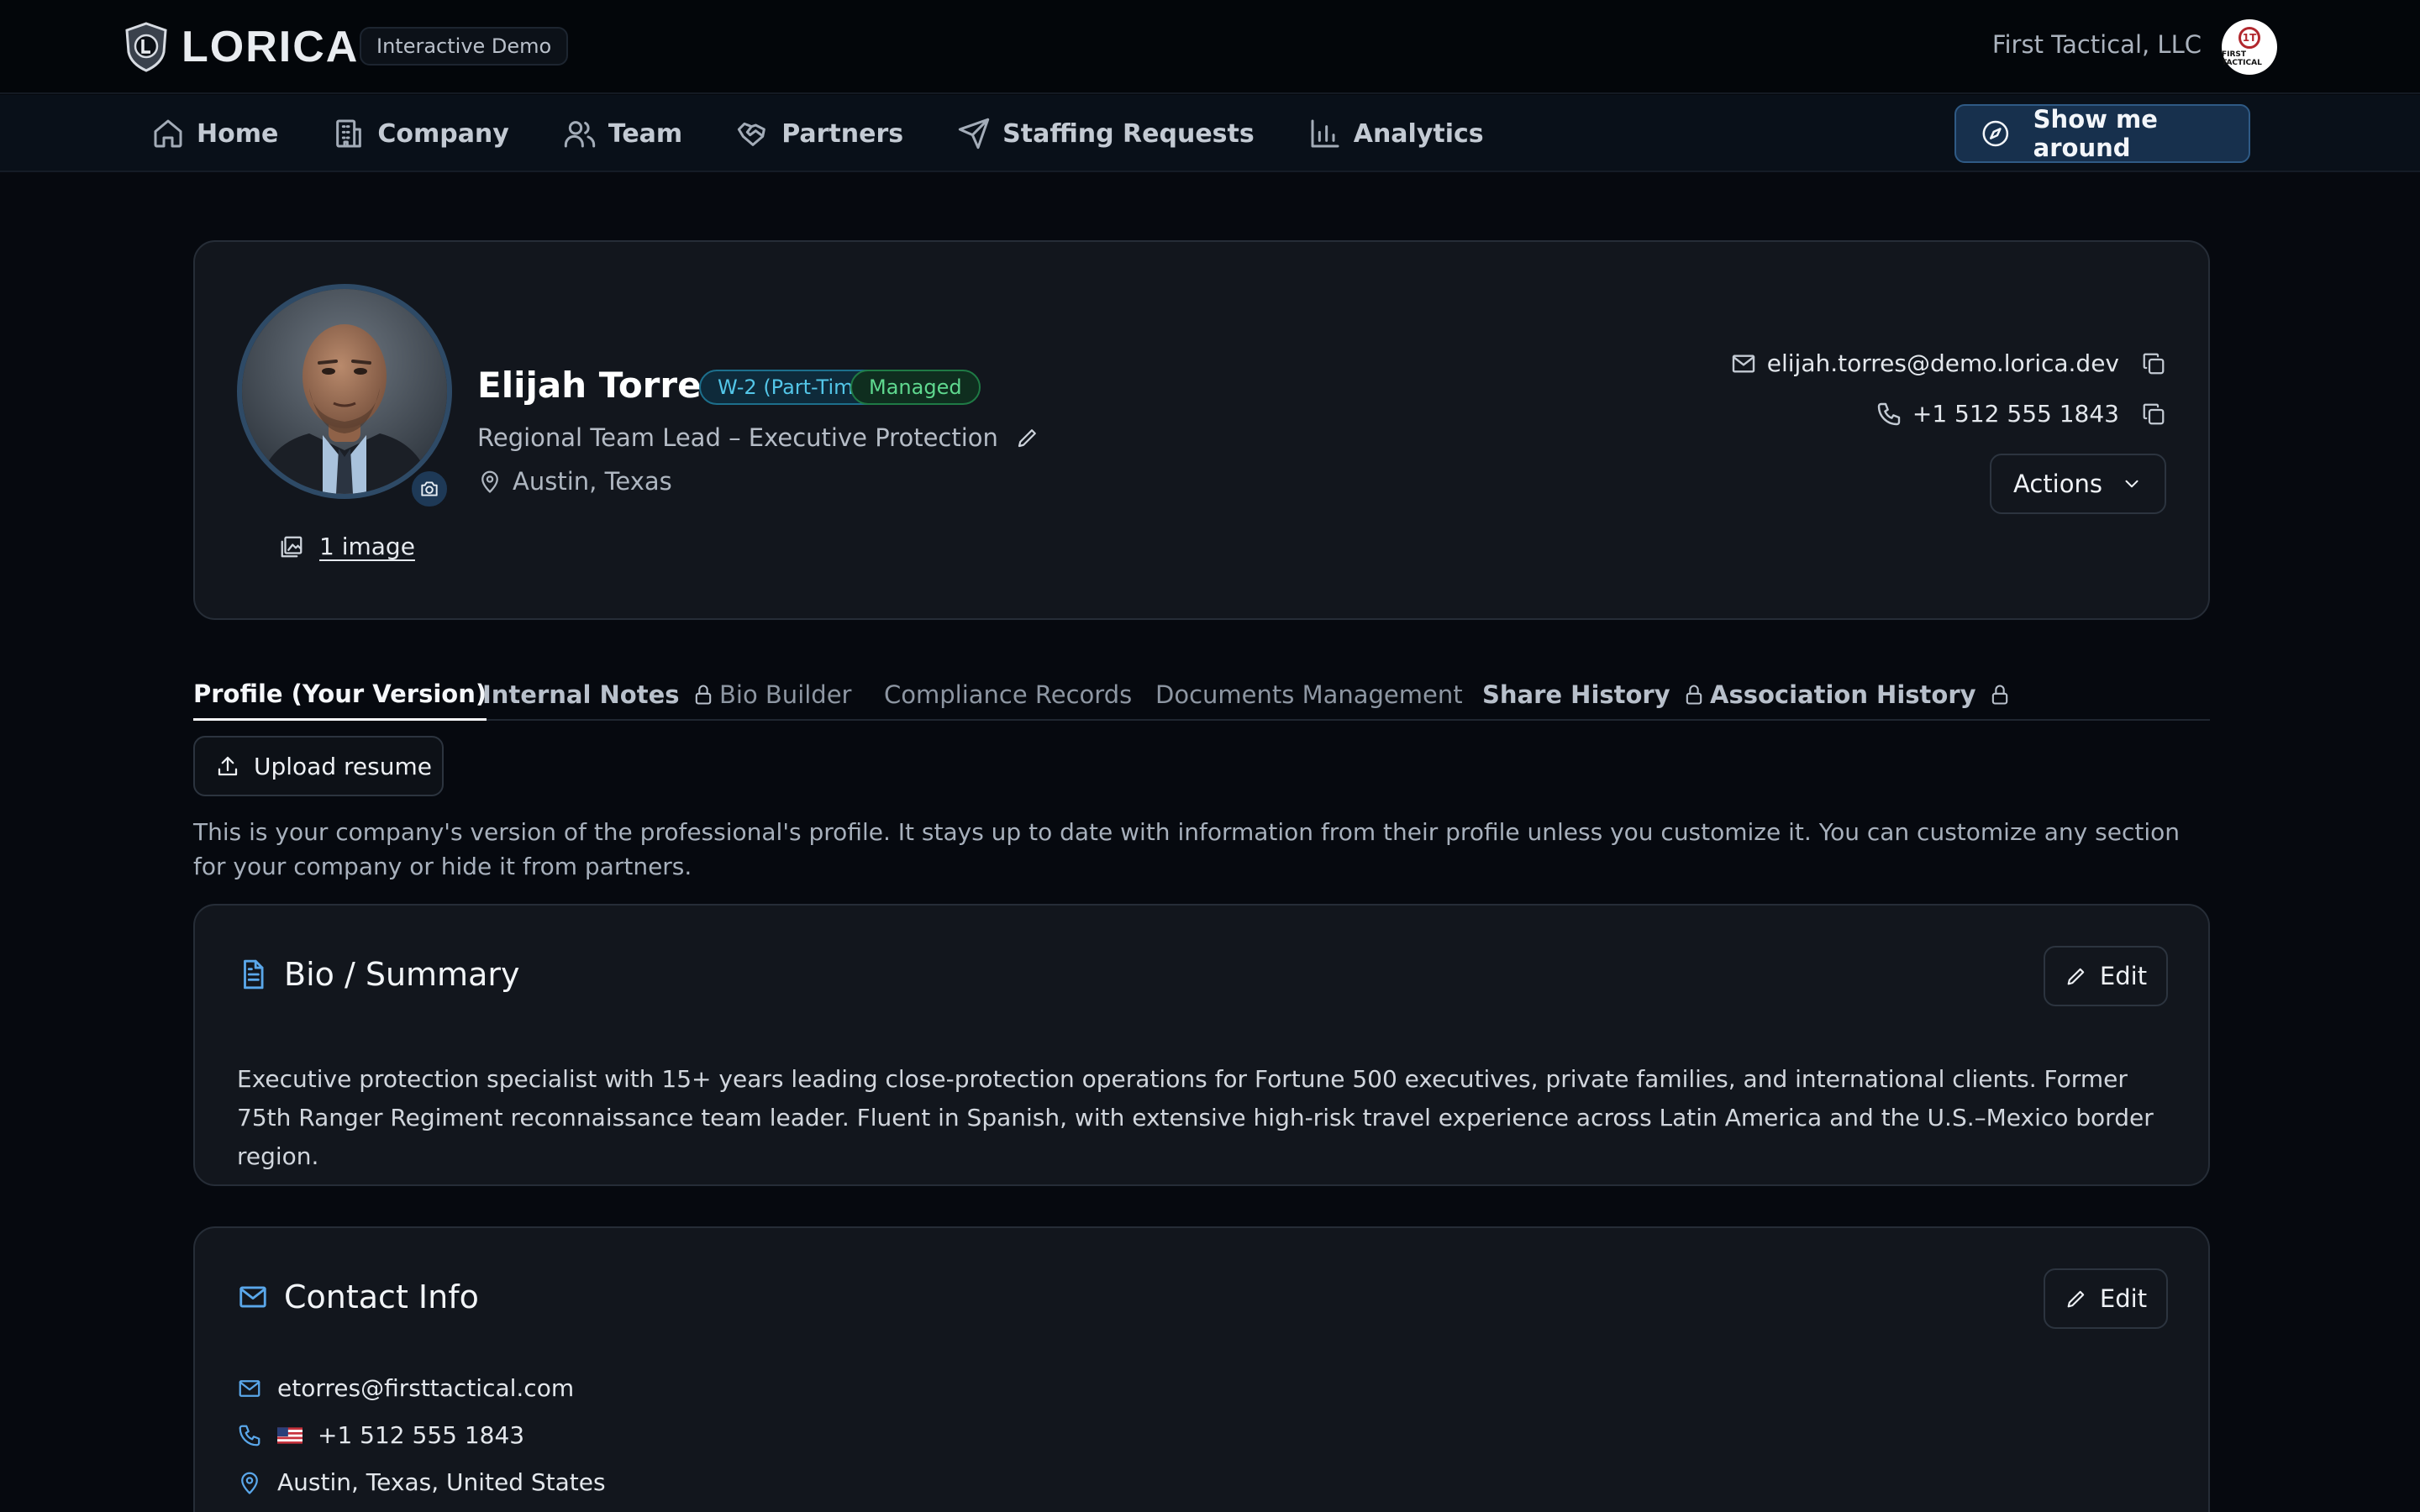  I want to click on nav-item-team: Team, so click(622, 133).